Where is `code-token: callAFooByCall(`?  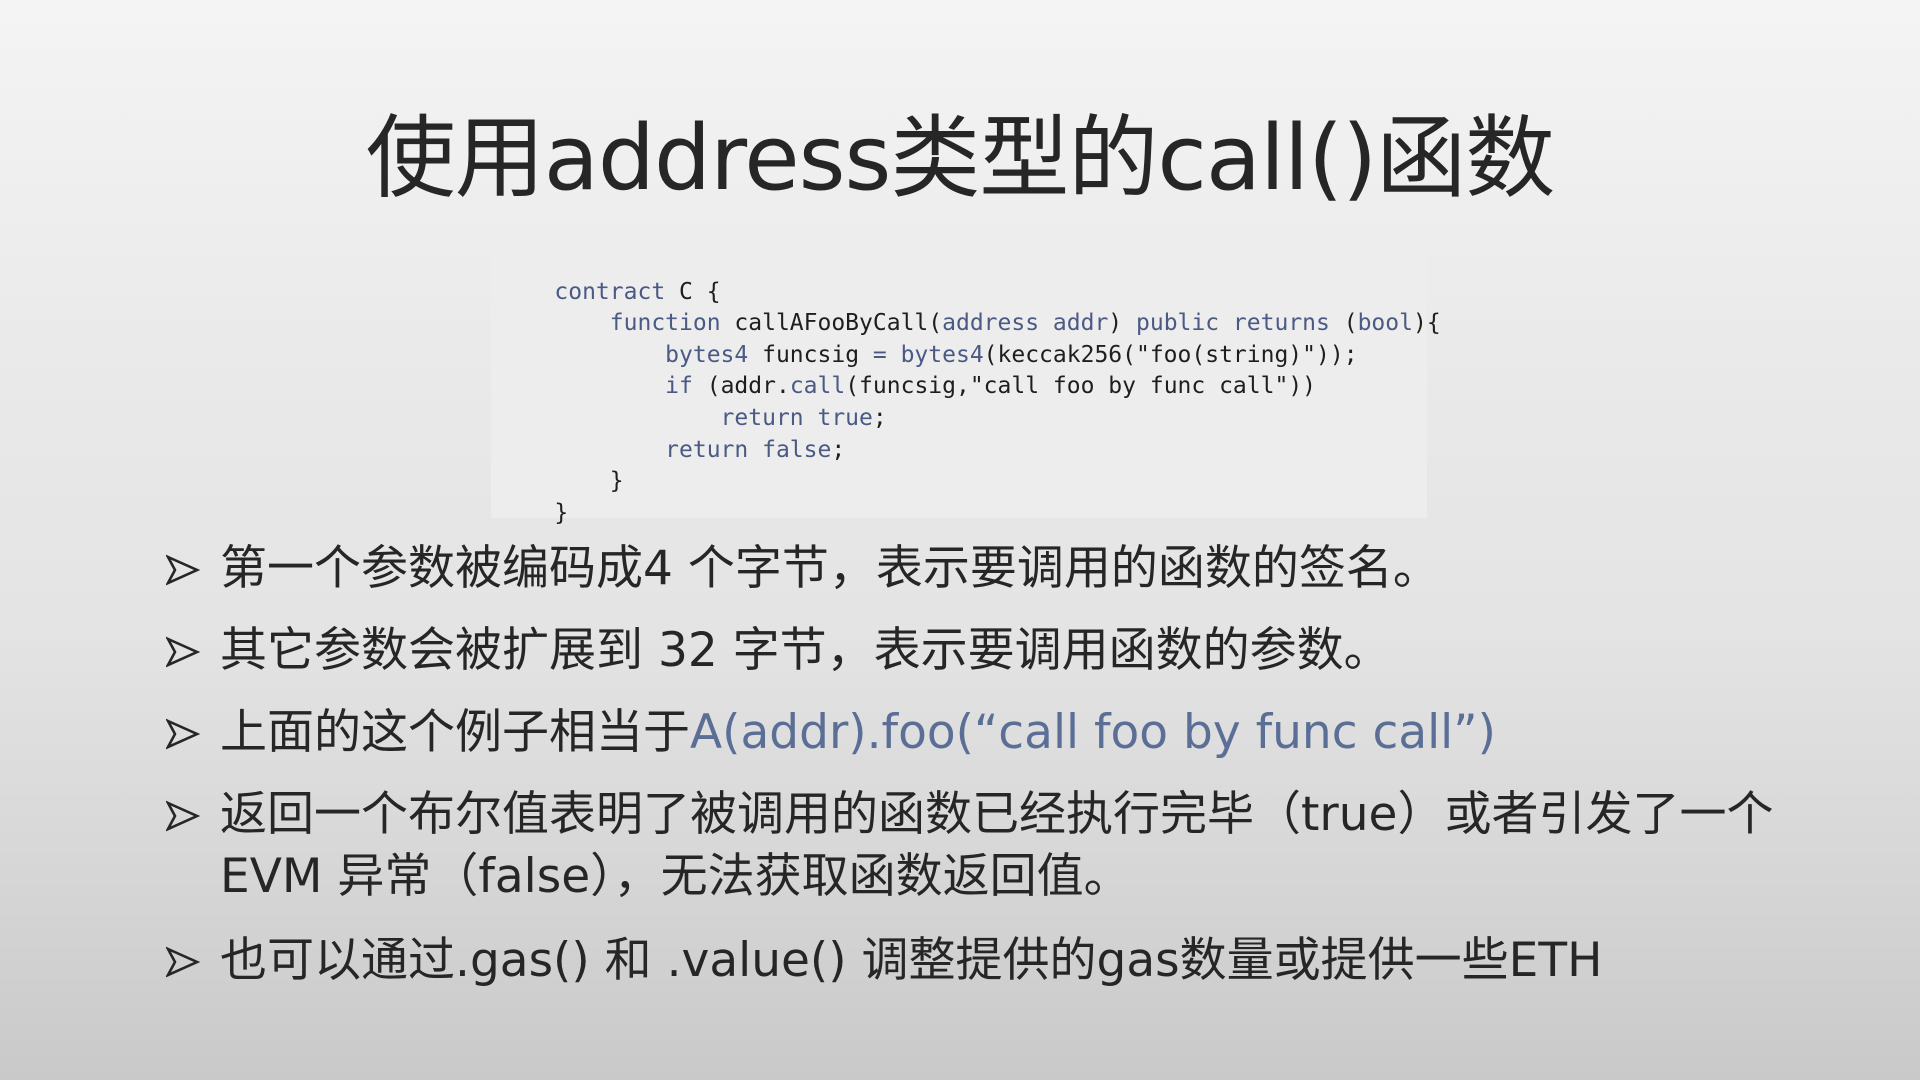 code-token: callAFooByCall( is located at coordinates (838, 323).